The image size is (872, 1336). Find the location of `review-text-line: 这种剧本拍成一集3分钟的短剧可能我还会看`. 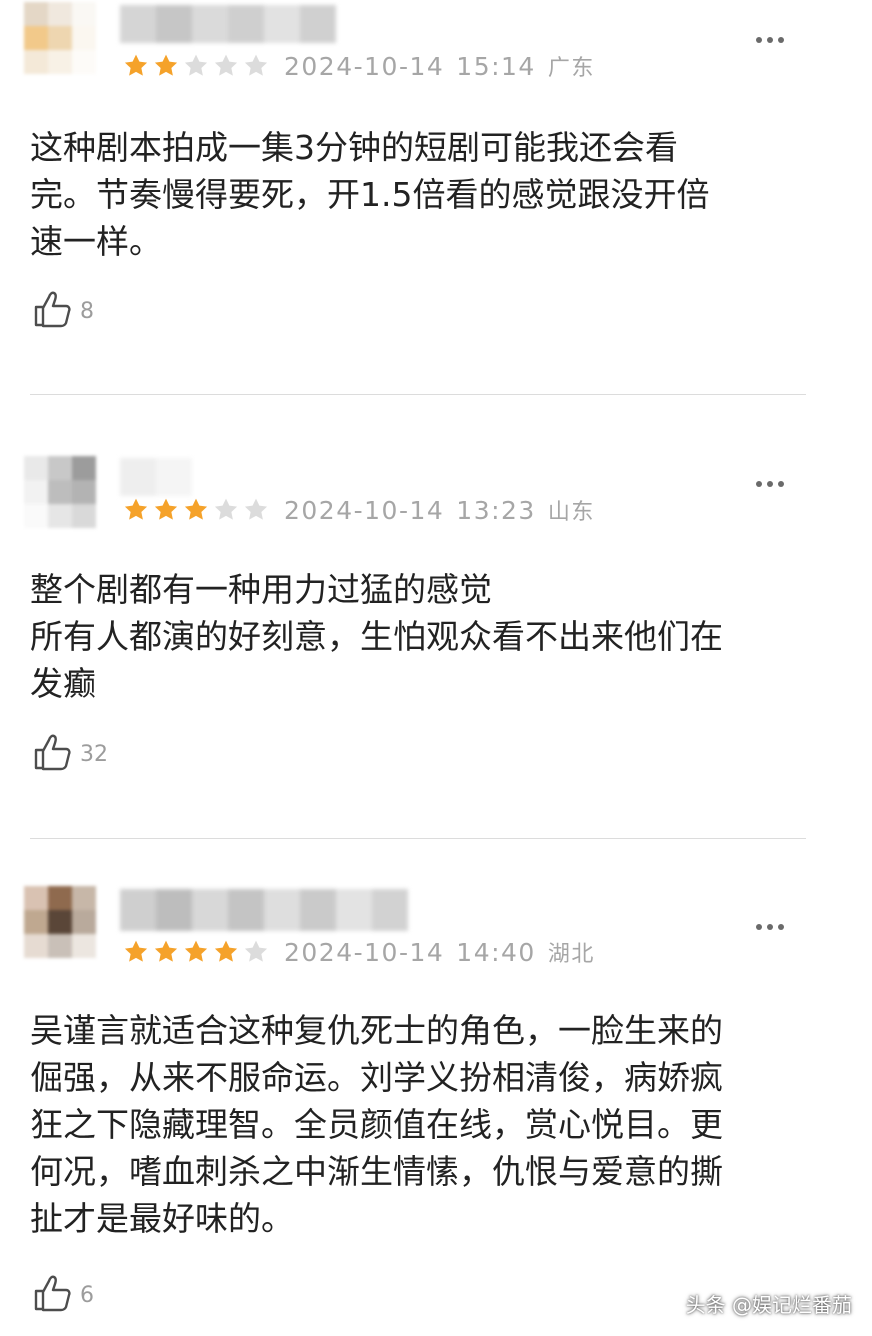

review-text-line: 这种剧本拍成一集3分钟的短剧可能我还会看 is located at coordinates (354, 147).